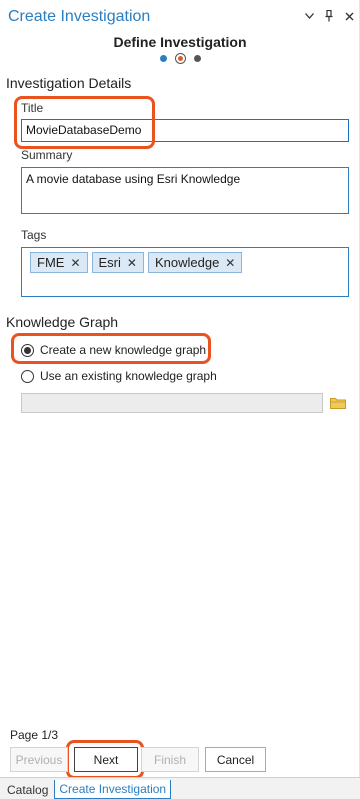 The image size is (360, 799). I want to click on summary-label: Summary, so click(47, 155).